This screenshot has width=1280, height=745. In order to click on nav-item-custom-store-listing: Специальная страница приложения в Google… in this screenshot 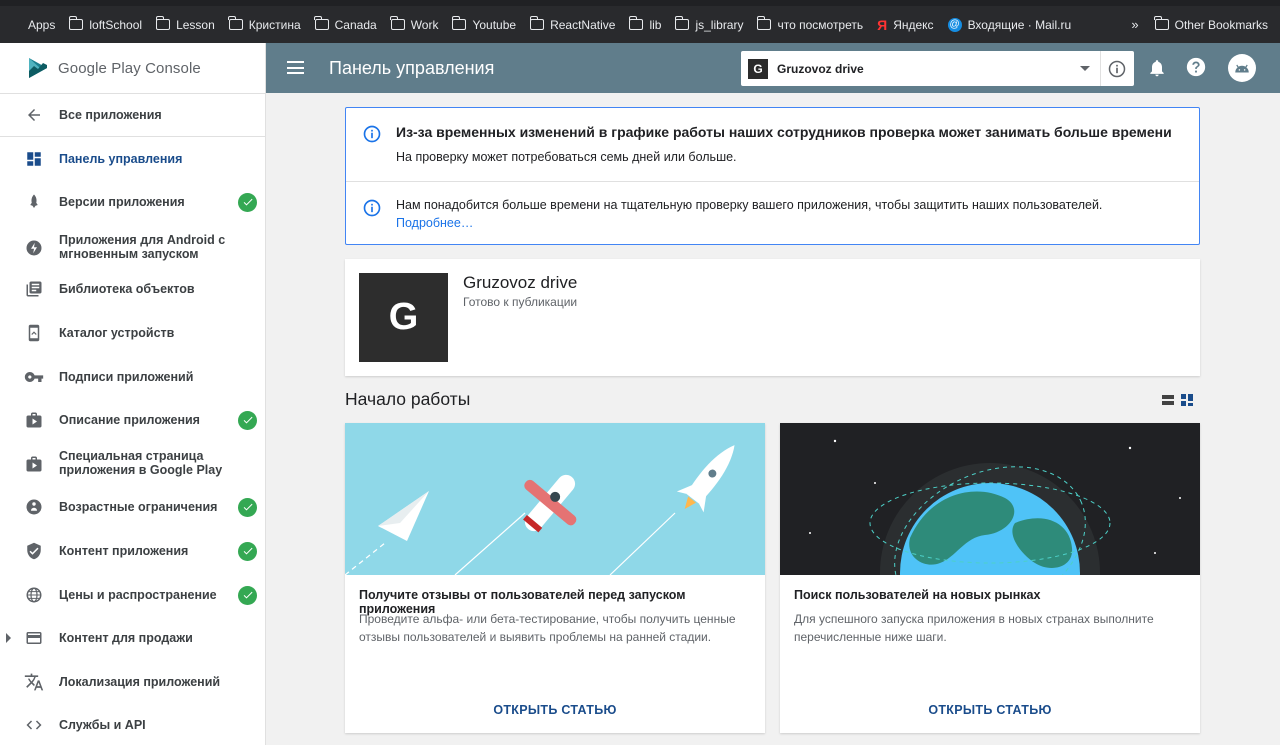, I will do `click(133, 464)`.